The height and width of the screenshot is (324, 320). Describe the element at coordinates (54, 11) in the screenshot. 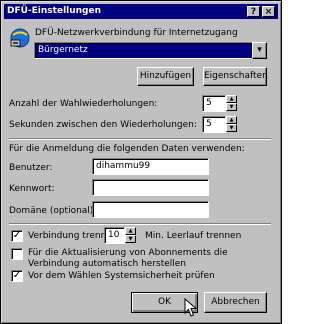

I see `window-title: DFÜ-Einstellungen` at that location.